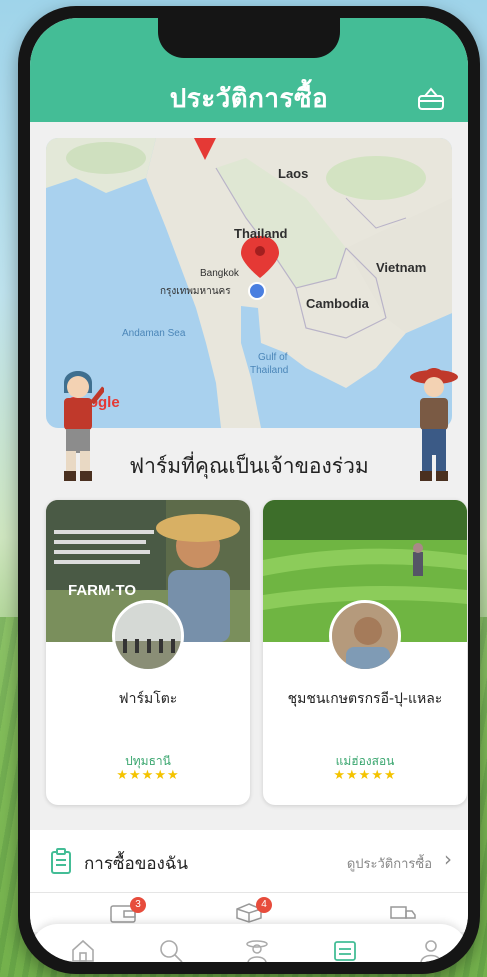  I want to click on map-label-andaman-sea: Andaman Sea, so click(154, 333).